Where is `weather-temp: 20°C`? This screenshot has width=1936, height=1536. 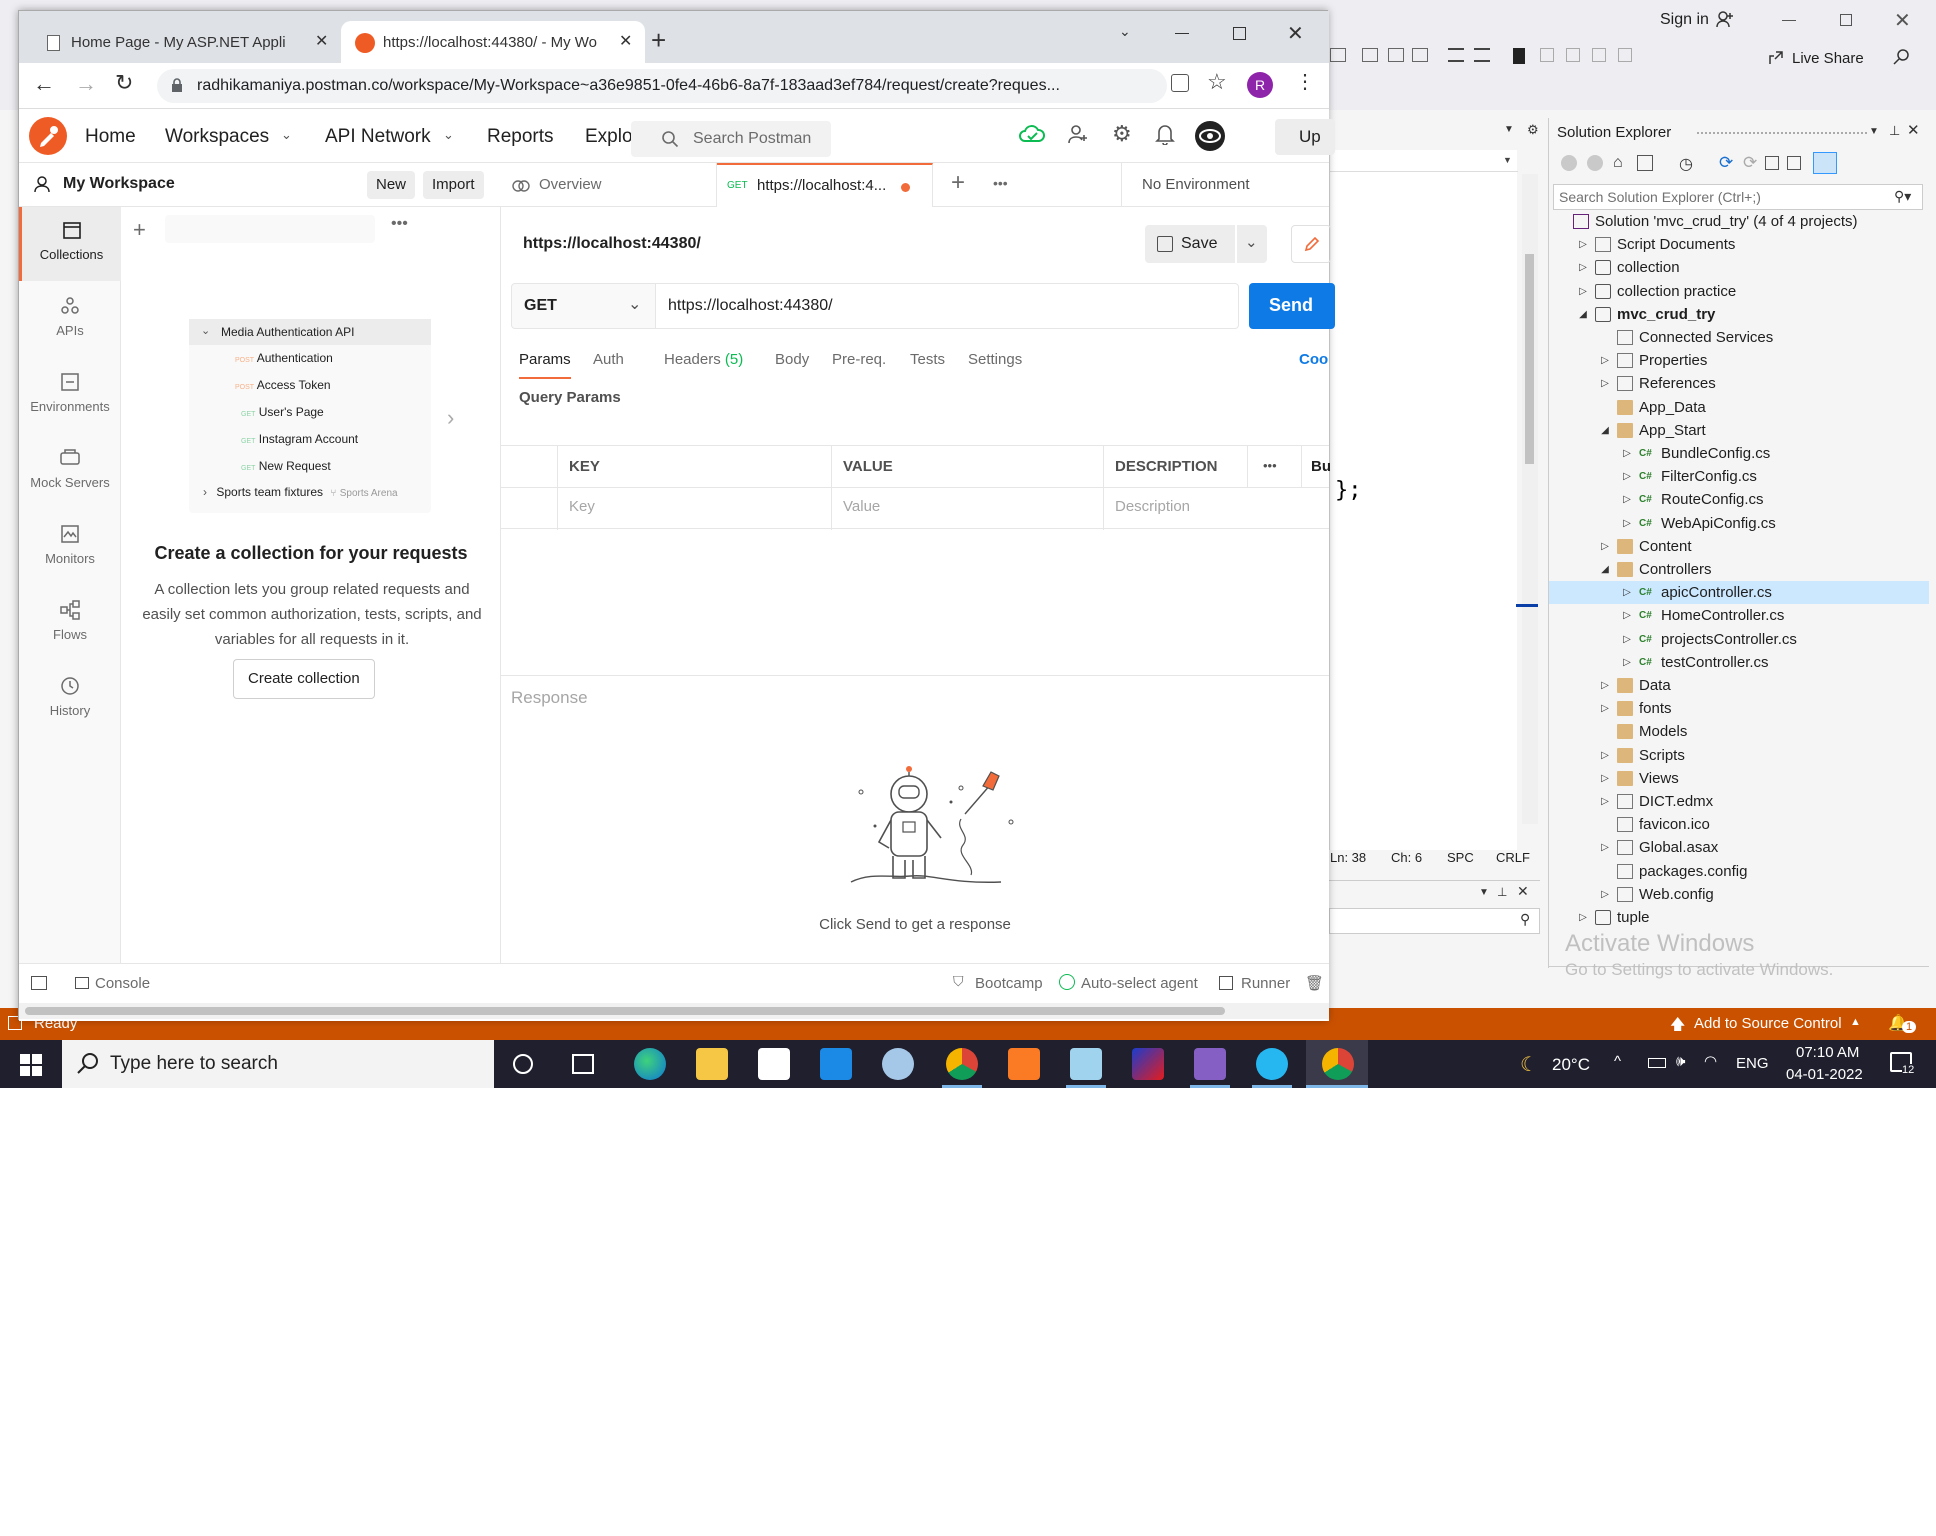
weather-temp: 20°C is located at coordinates (1571, 1065).